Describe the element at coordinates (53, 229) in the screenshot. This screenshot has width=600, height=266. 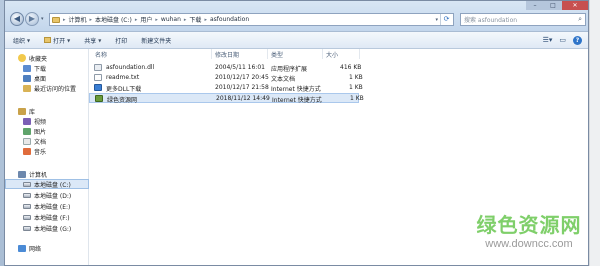
I see `nav-label: 本地磁盘 (G:)` at that location.